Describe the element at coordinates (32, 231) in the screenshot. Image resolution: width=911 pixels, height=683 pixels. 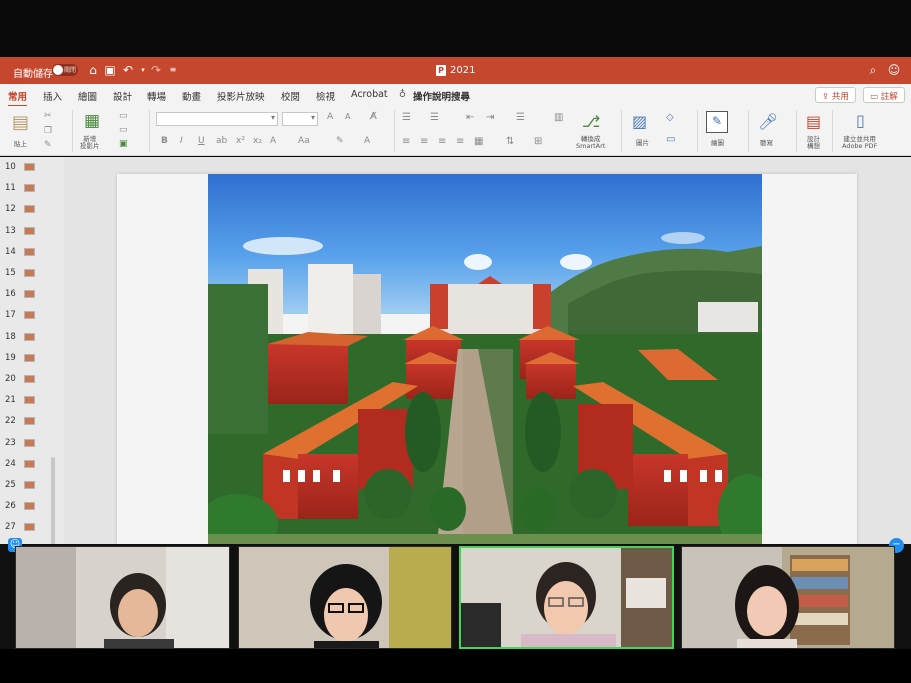
I see `slide-thumbnail: 13` at that location.